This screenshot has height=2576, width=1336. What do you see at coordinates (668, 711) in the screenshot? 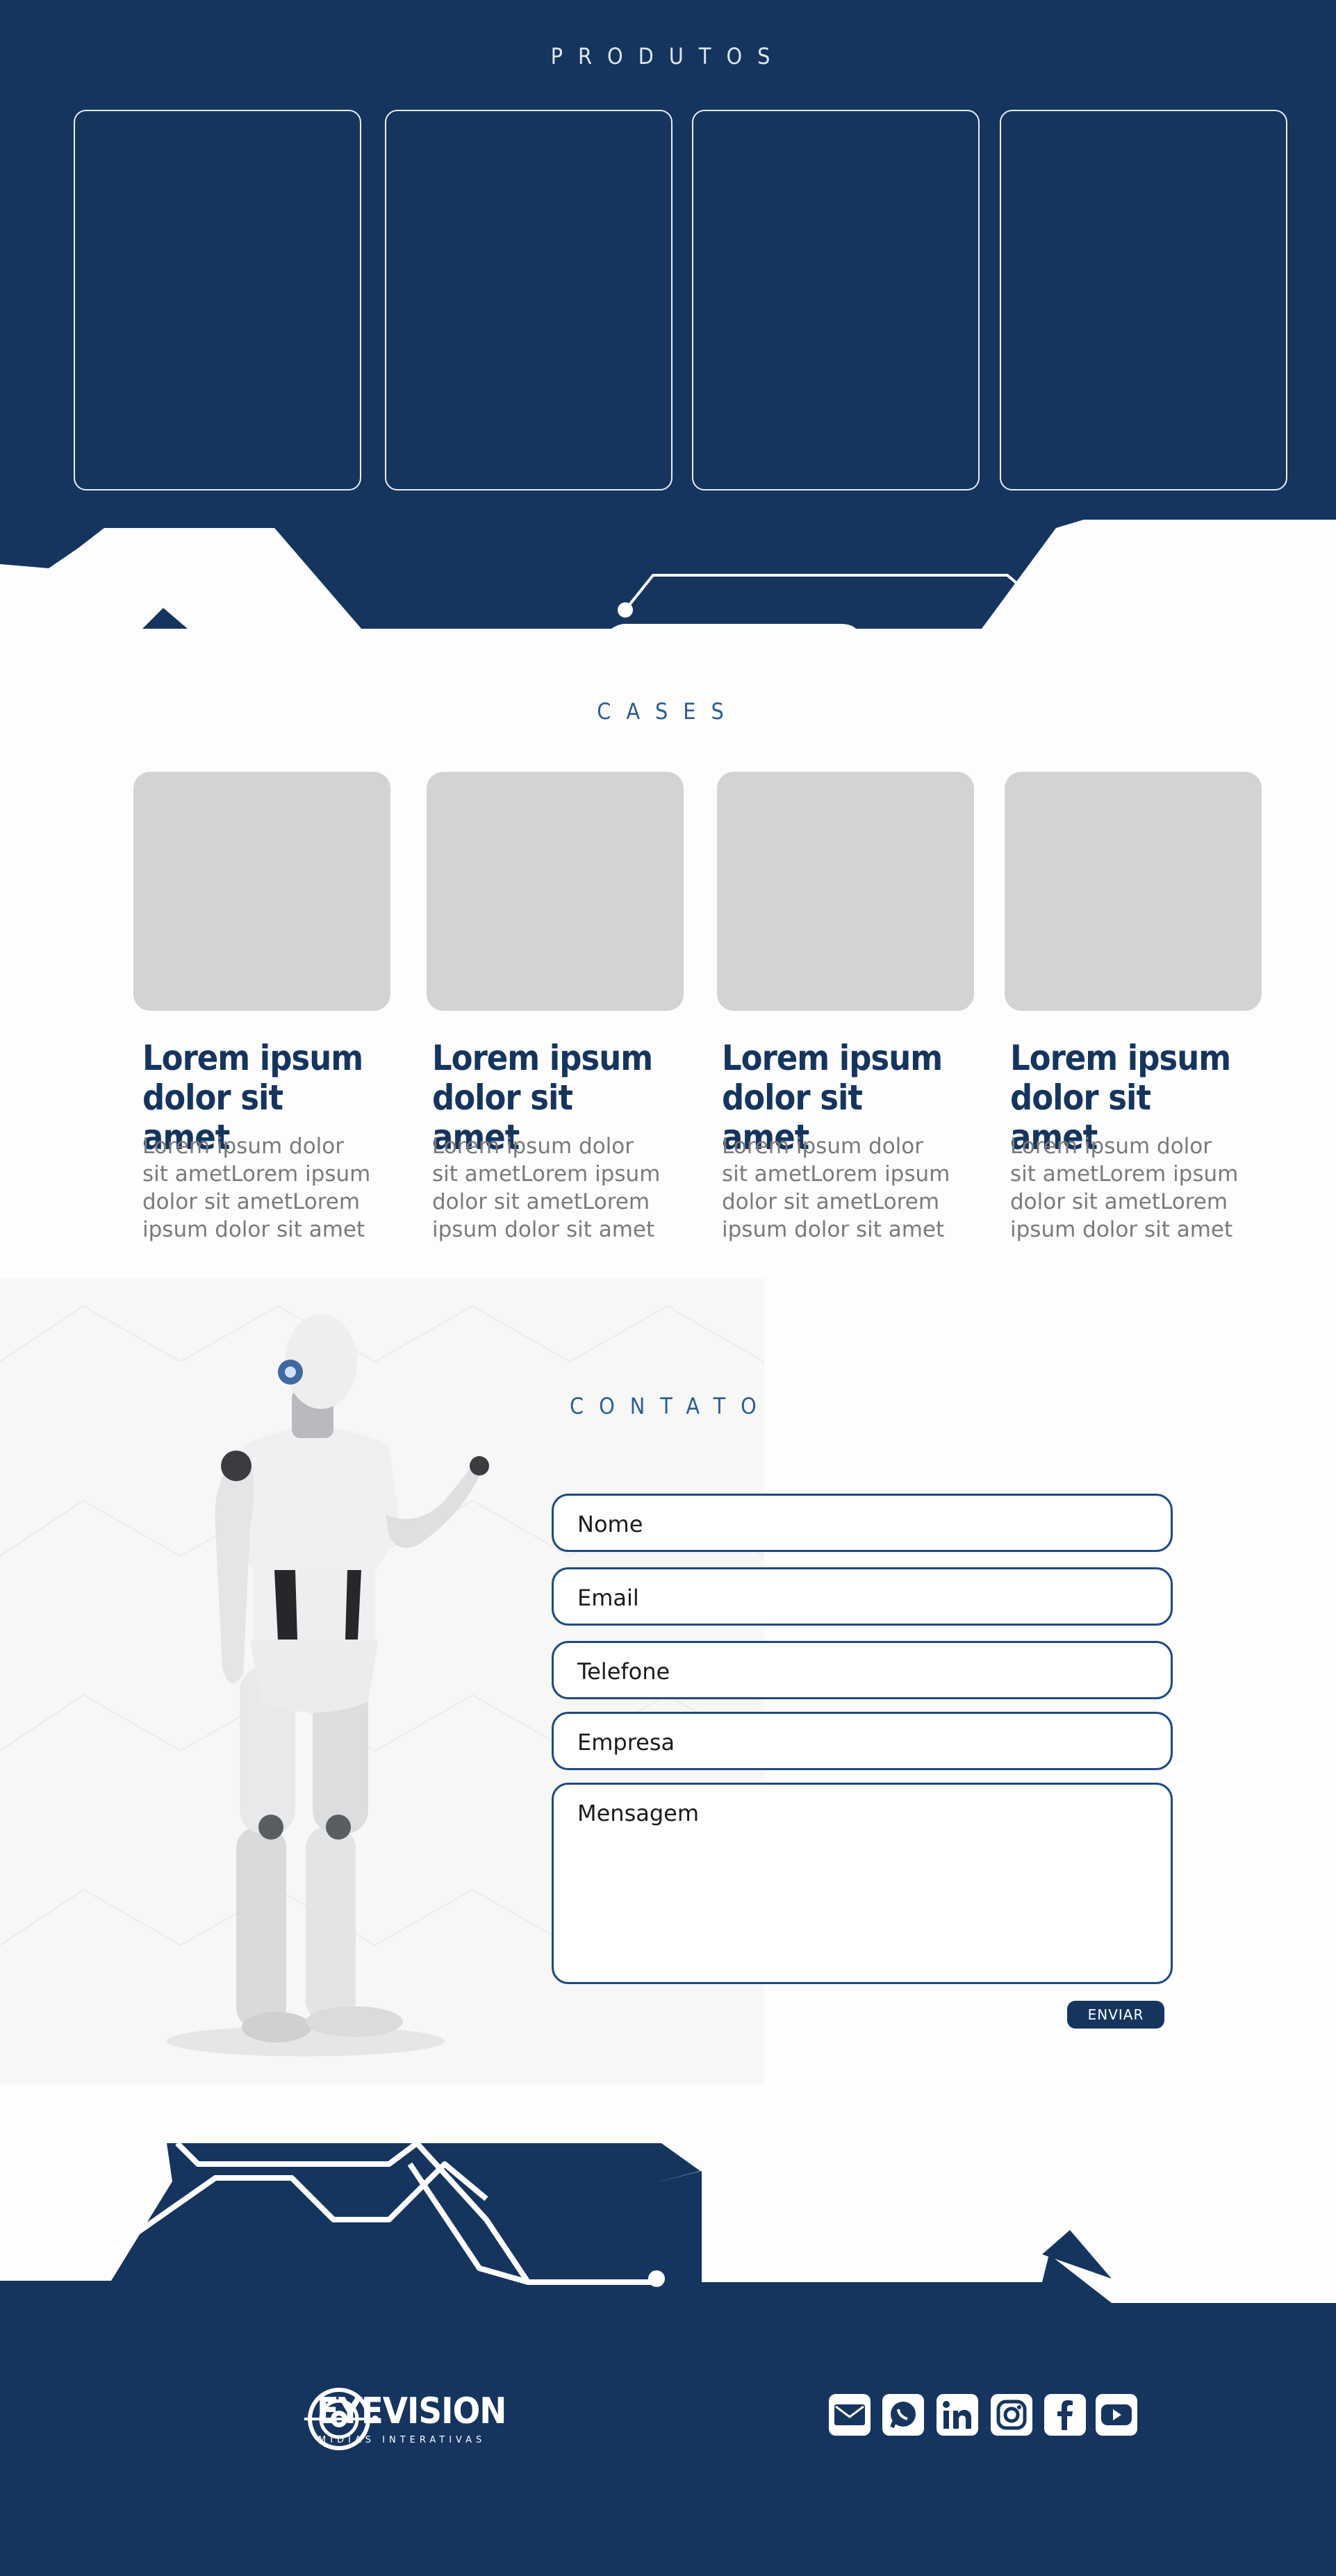
I see `cases-title: CASES` at bounding box center [668, 711].